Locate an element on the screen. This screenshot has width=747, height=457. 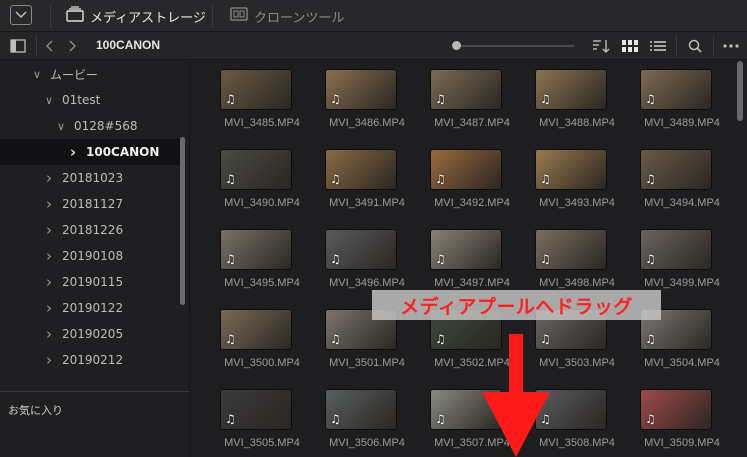
sidebar-item-label: 20181023 is located at coordinates (93, 178).